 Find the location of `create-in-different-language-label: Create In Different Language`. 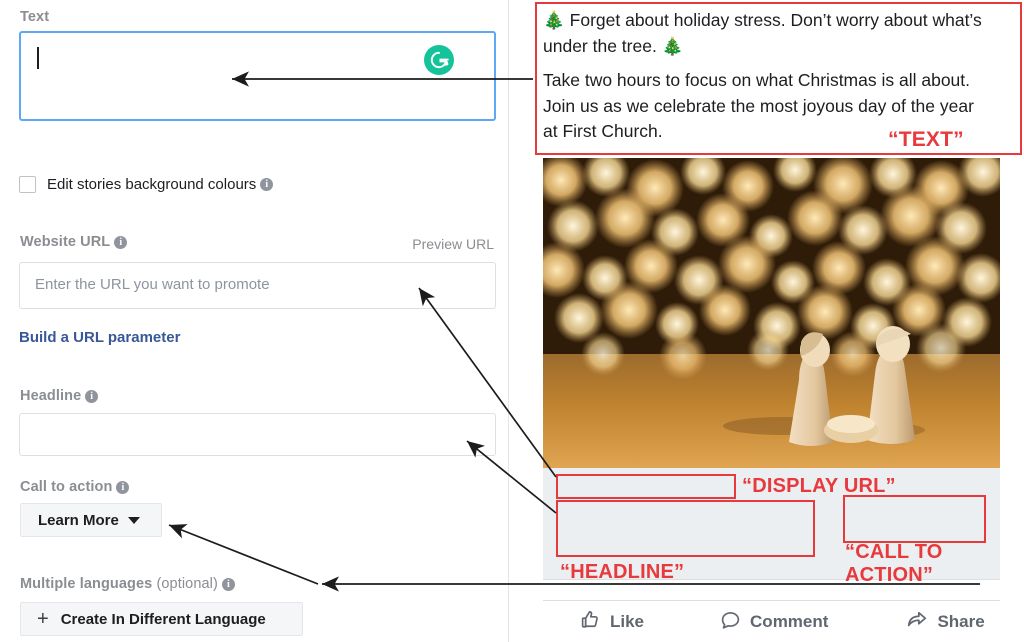

create-in-different-language-label: Create In Different Language is located at coordinates (163, 619).